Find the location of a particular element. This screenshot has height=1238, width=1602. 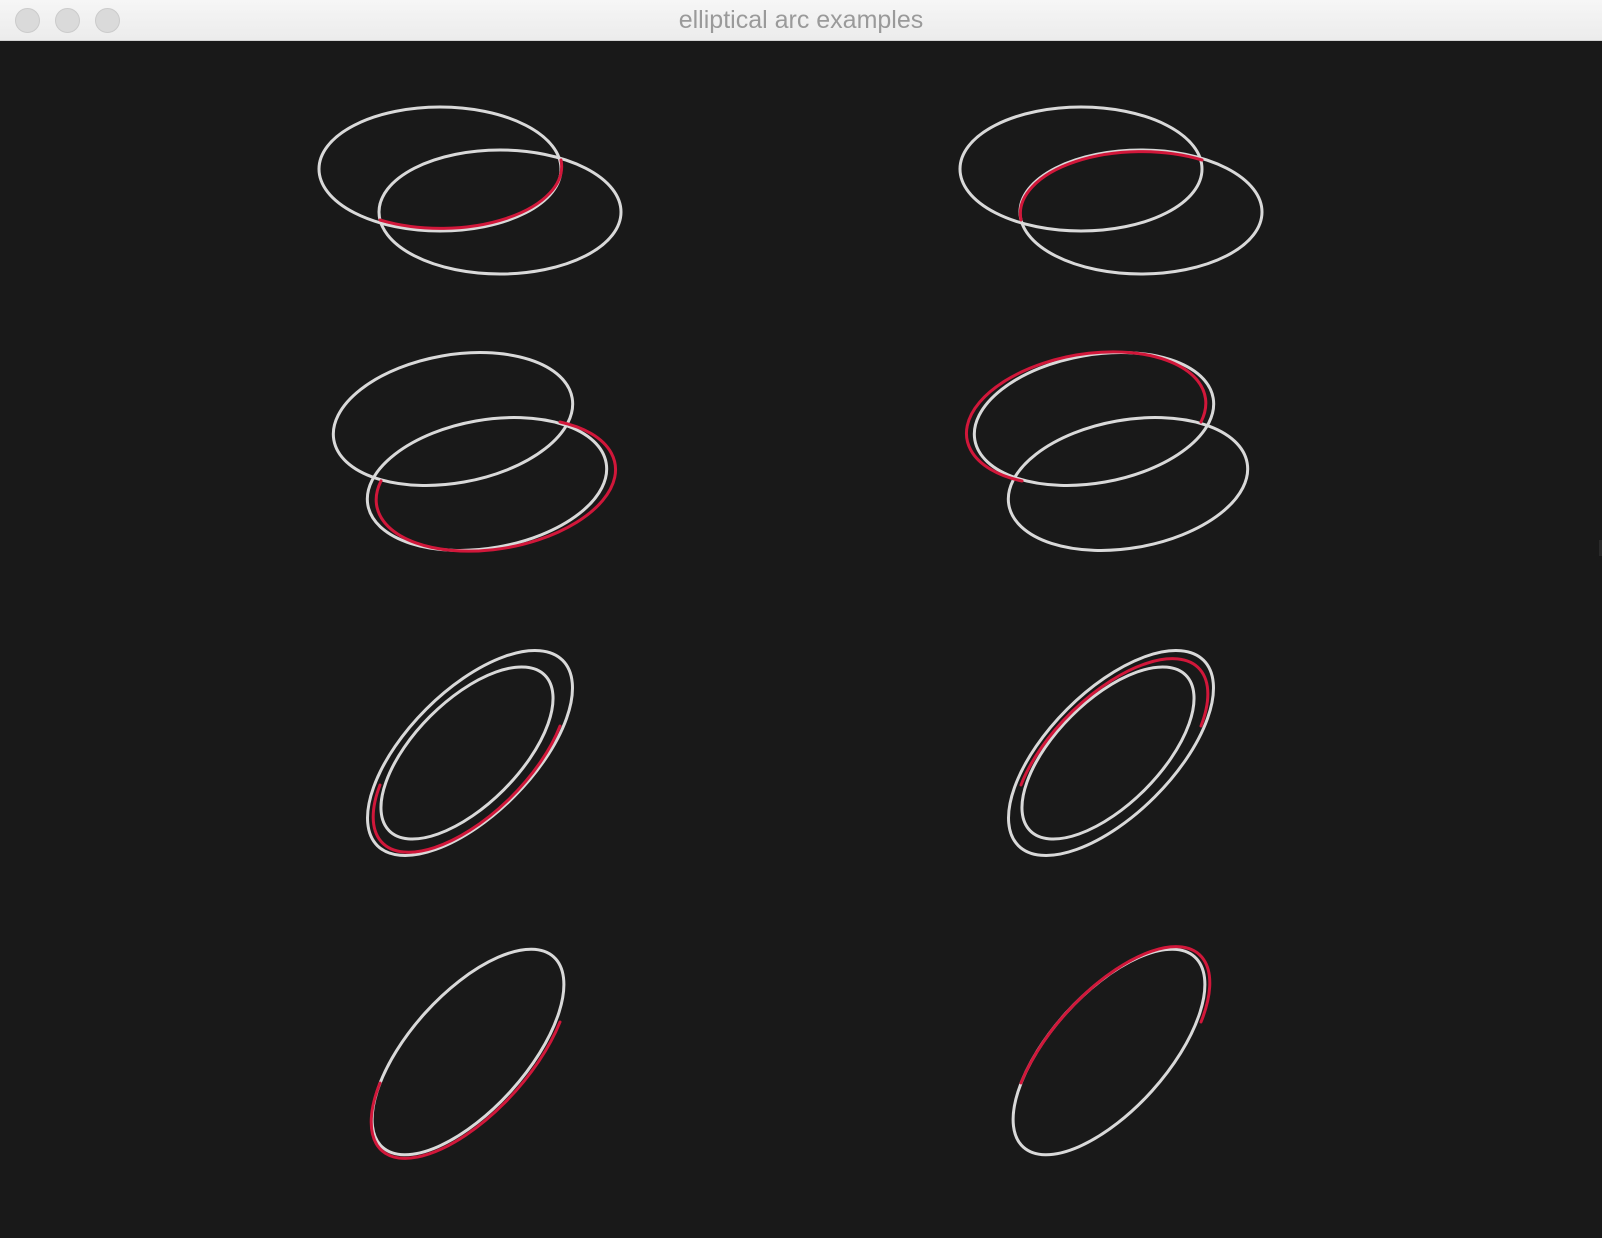

example-row2-left is located at coordinates (474, 452).